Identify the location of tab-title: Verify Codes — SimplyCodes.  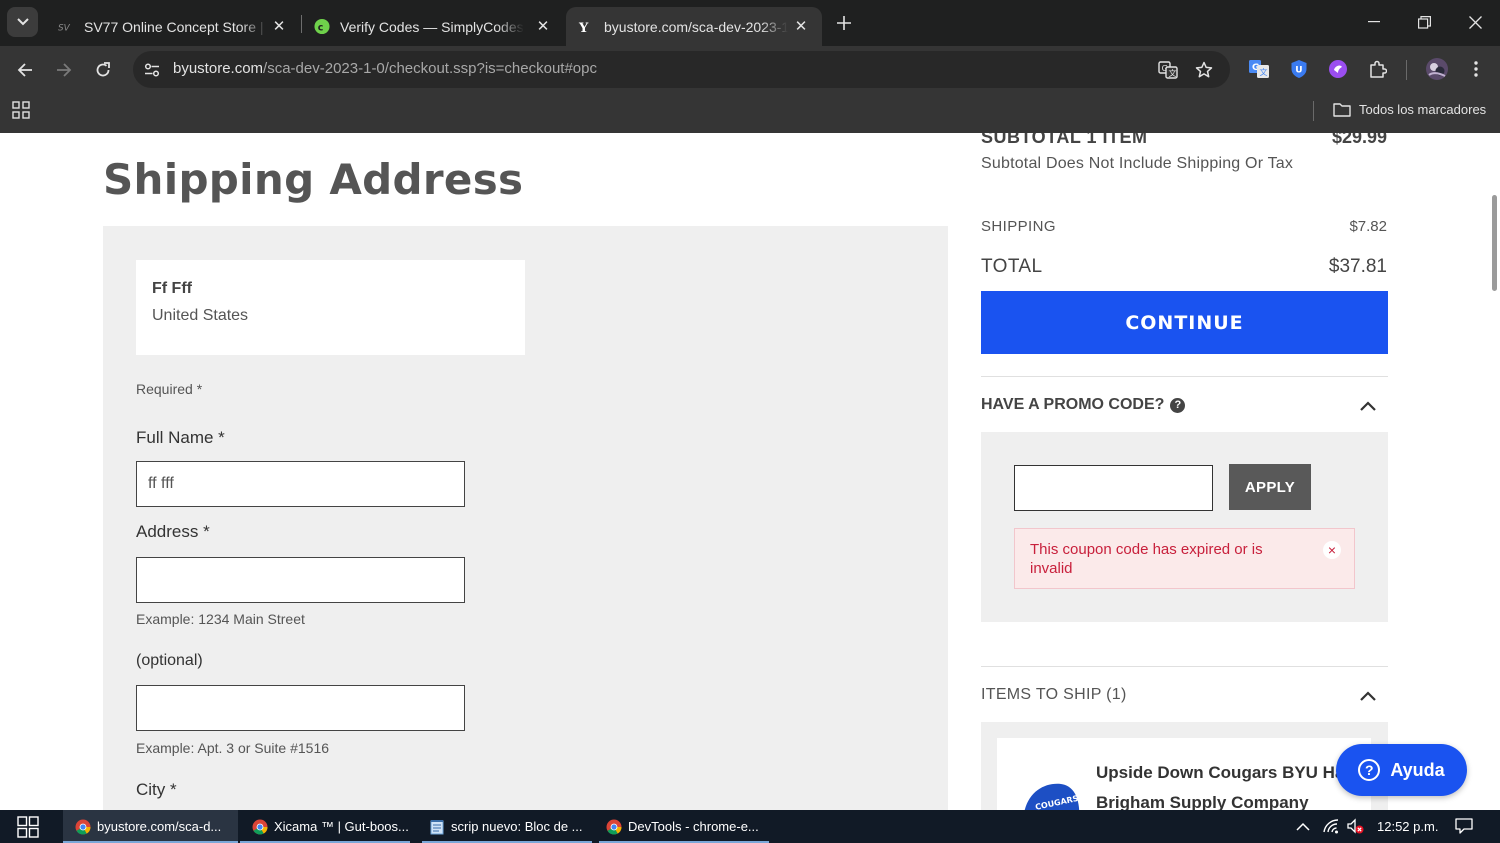
(432, 26).